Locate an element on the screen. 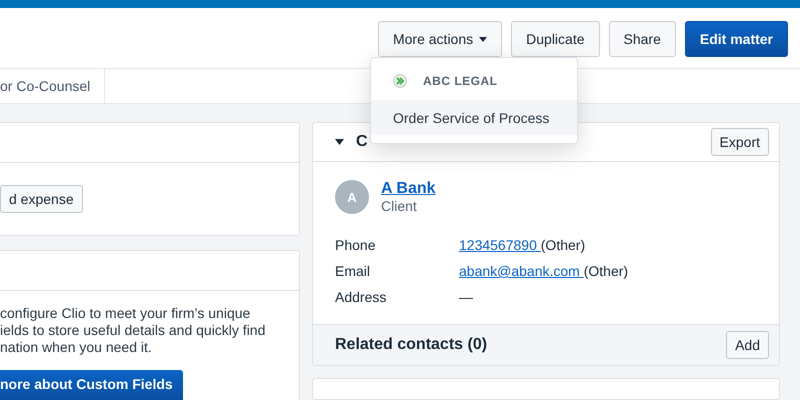 This screenshot has height=400, width=800. menu-item: Order Service of Process is located at coordinates (474, 117).